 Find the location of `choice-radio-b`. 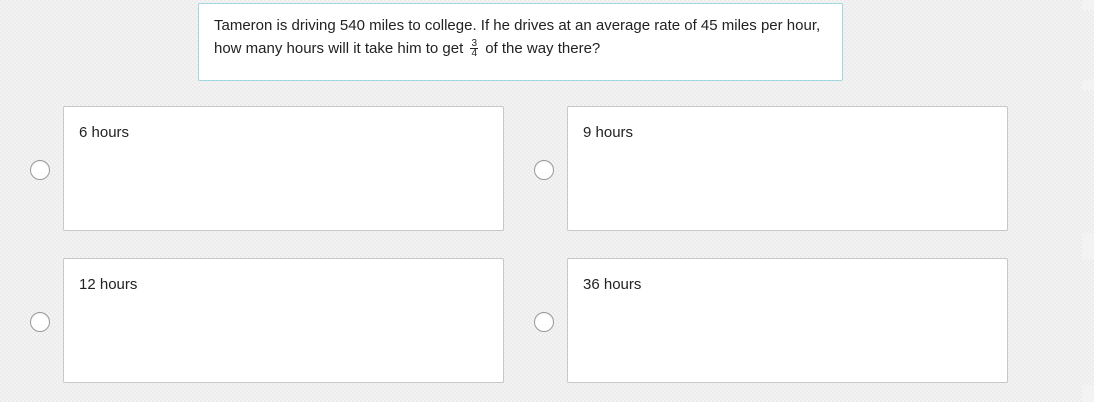

choice-radio-b is located at coordinates (544, 170).